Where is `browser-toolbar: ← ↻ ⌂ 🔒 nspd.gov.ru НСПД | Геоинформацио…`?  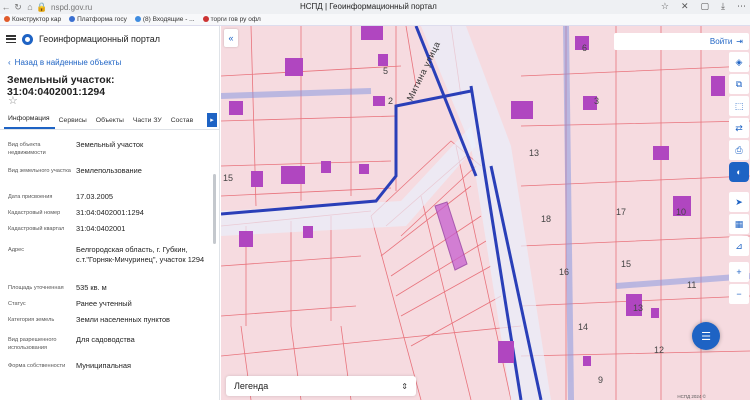 browser-toolbar: ← ↻ ⌂ 🔒 nspd.gov.ru НСПД | Геоинформацио… is located at coordinates (375, 7).